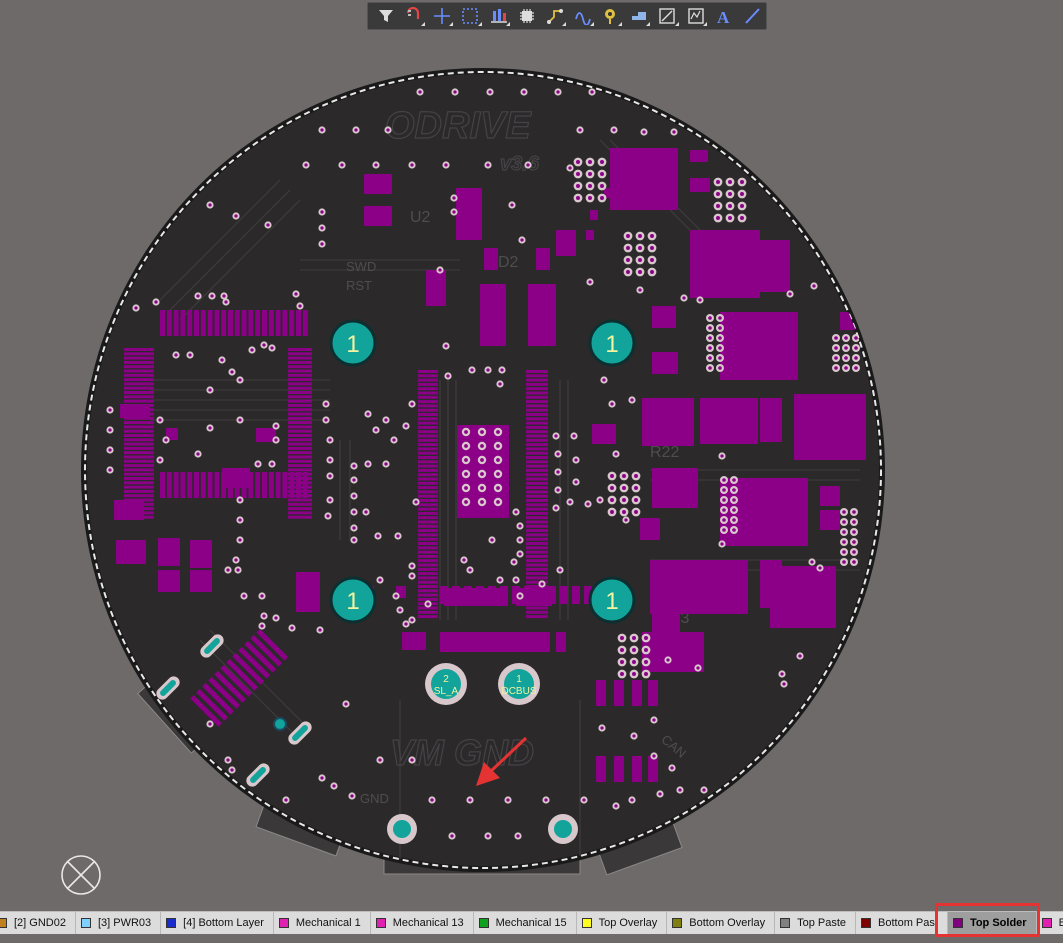  Describe the element at coordinates (374, 798) in the screenshot. I see `svg-text: GND` at that location.